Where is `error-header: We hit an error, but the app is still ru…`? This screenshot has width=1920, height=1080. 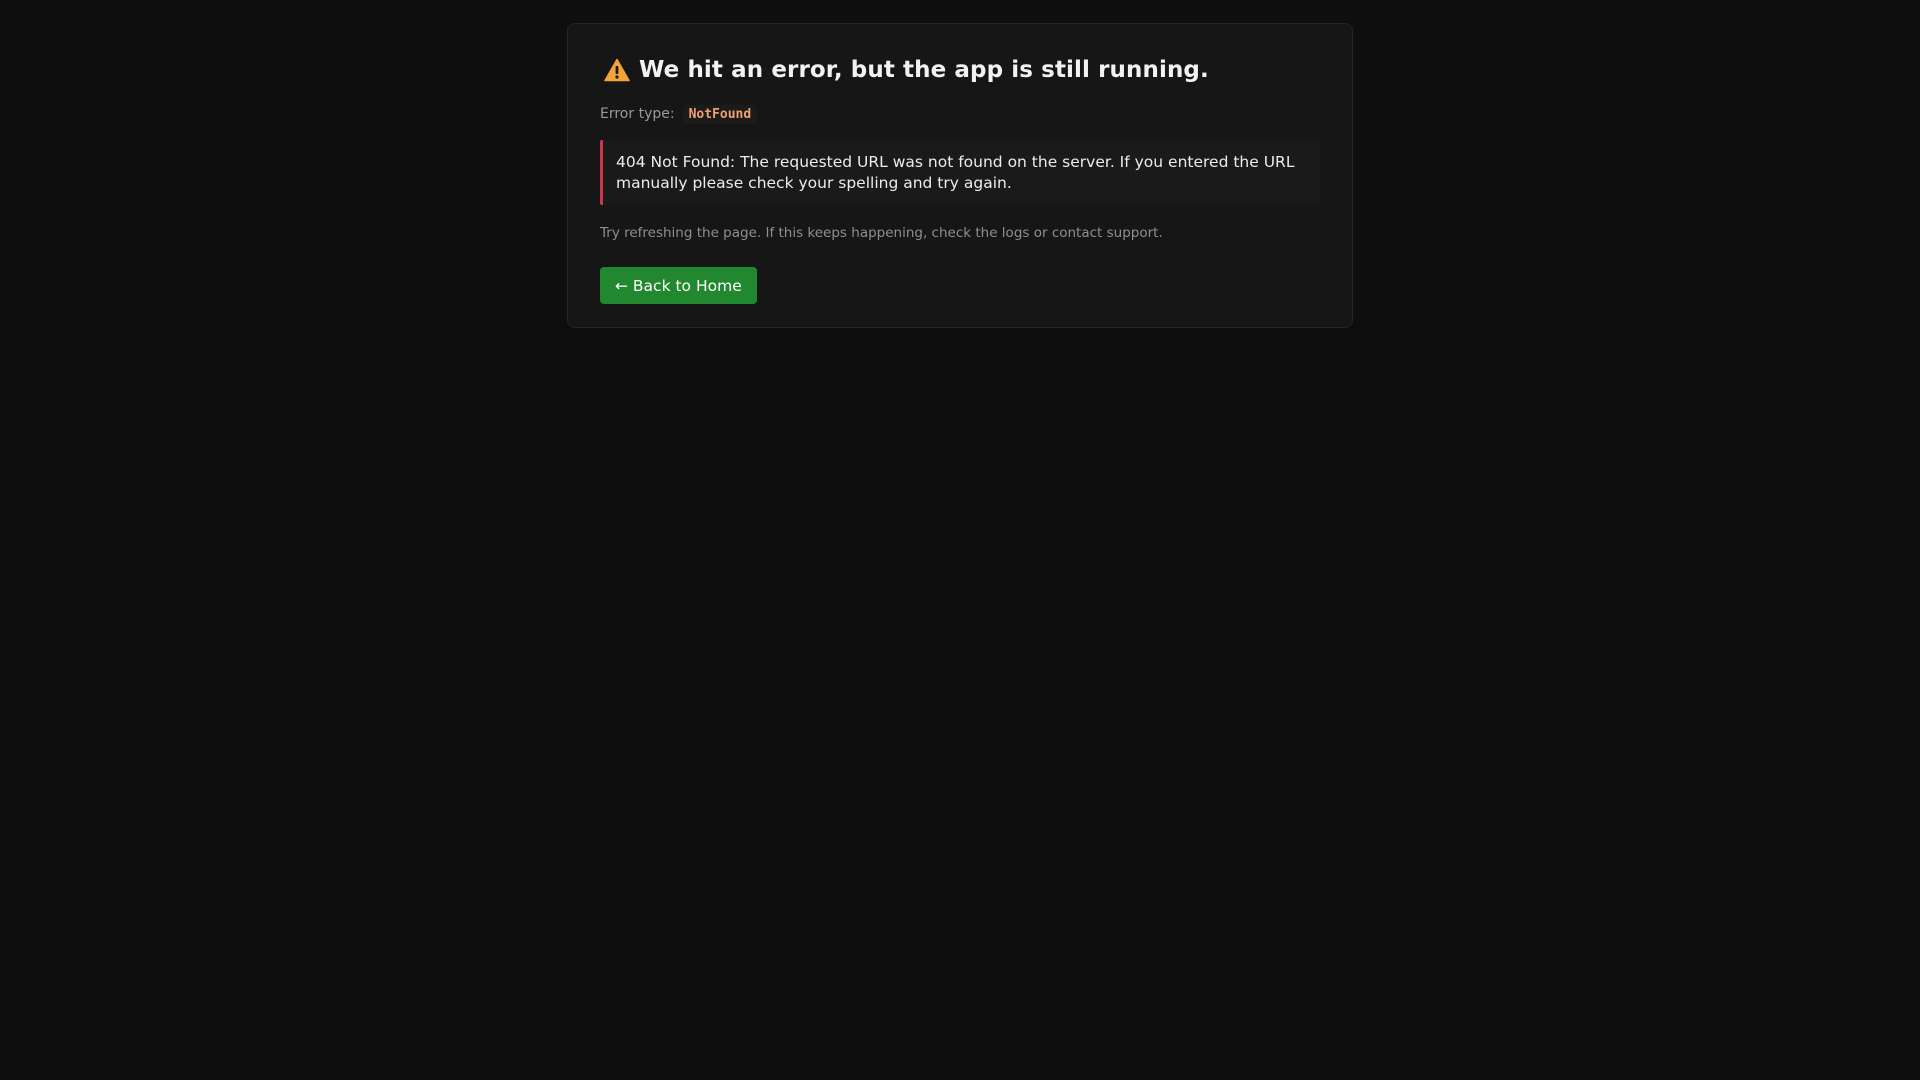 error-header: We hit an error, but the app is still ru… is located at coordinates (962, 70).